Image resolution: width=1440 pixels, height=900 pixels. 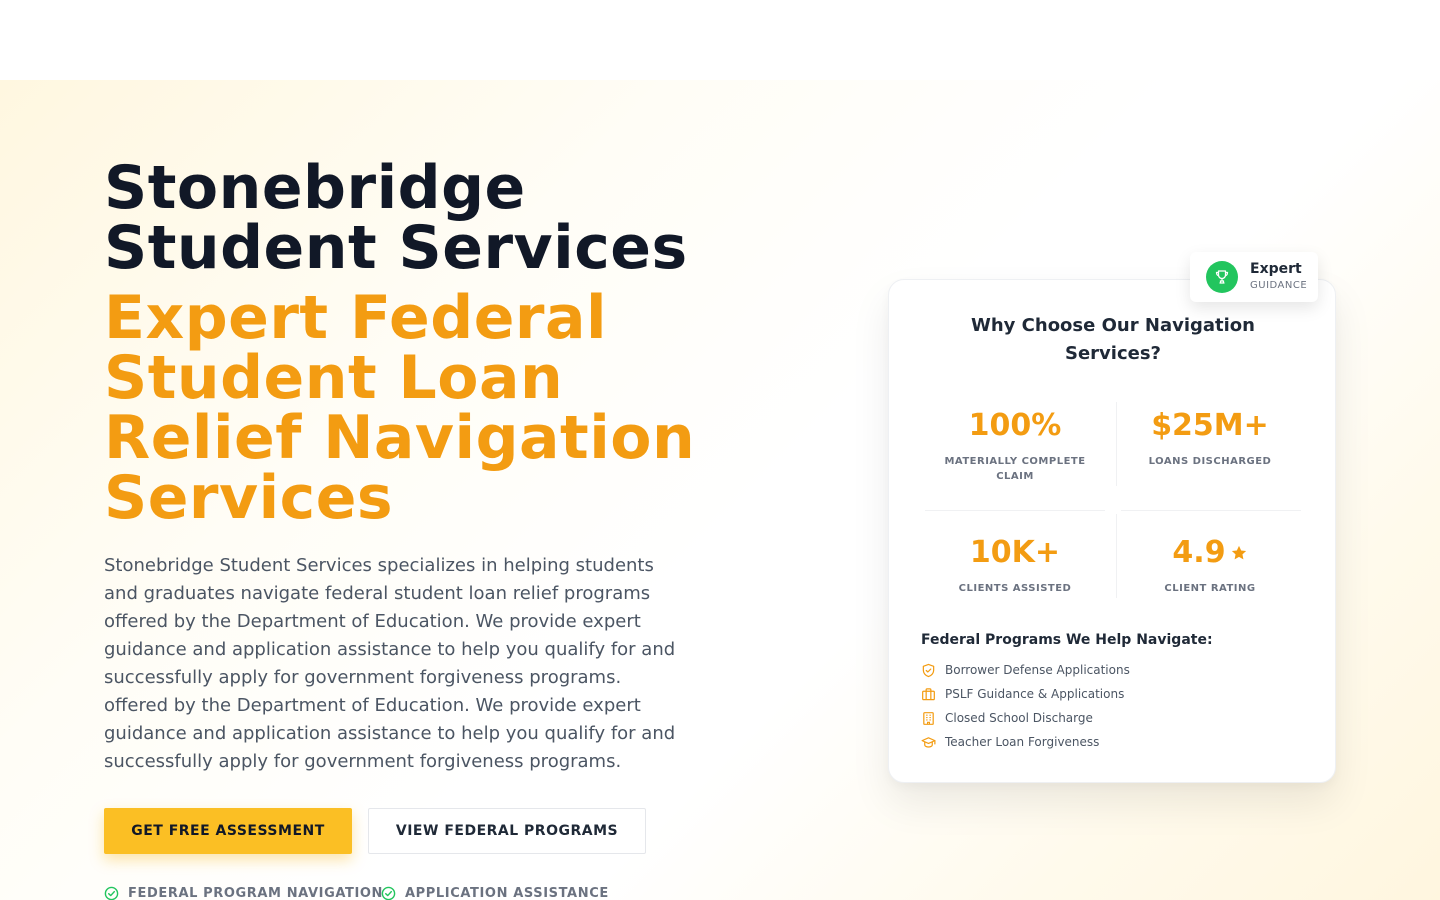 I want to click on program-label: Borrower Defense Applications, so click(x=1037, y=670).